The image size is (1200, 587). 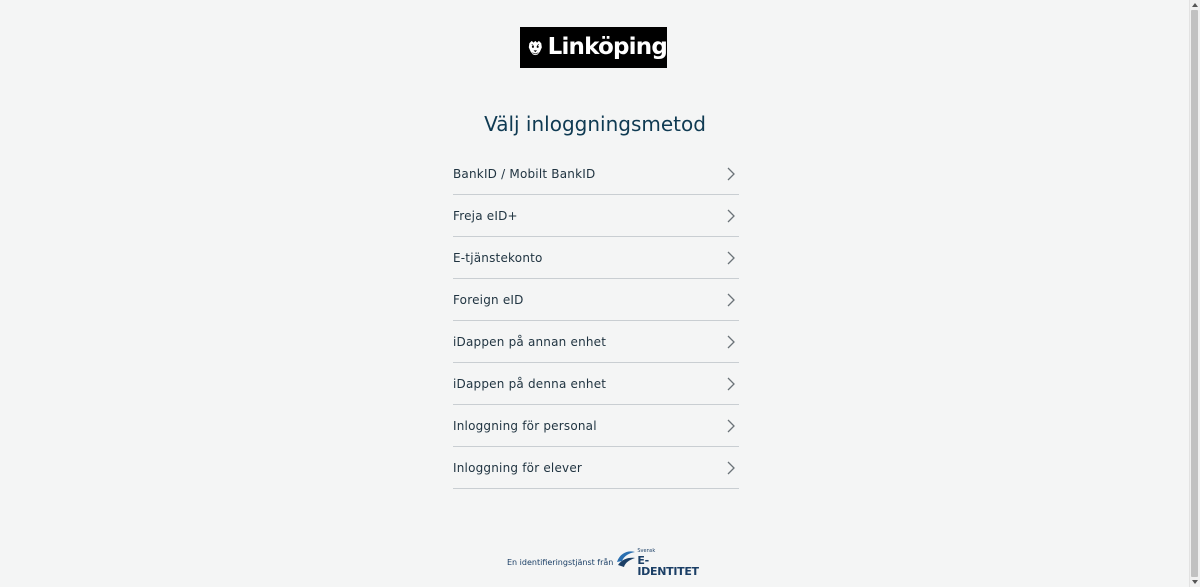 I want to click on login-method-personal: Inloggning för personal, so click(x=596, y=426).